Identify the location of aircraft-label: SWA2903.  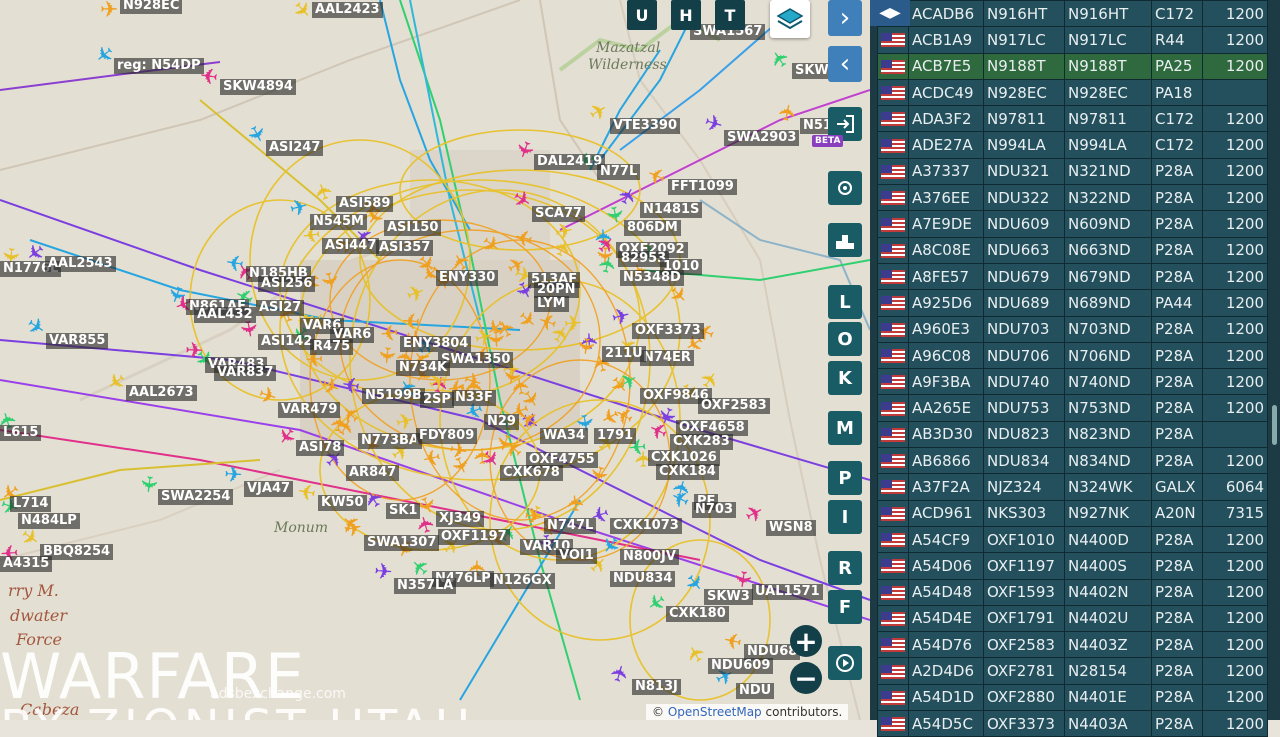
(762, 138).